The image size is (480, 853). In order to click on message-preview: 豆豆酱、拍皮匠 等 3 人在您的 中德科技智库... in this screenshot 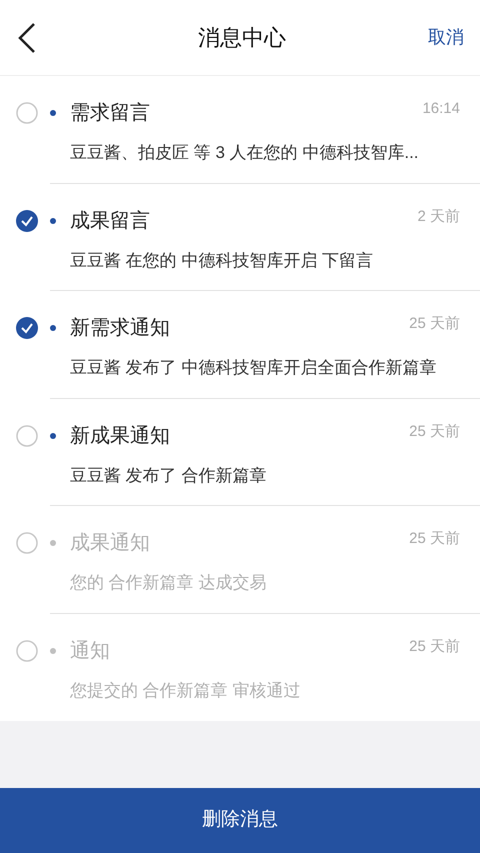, I will do `click(245, 153)`.